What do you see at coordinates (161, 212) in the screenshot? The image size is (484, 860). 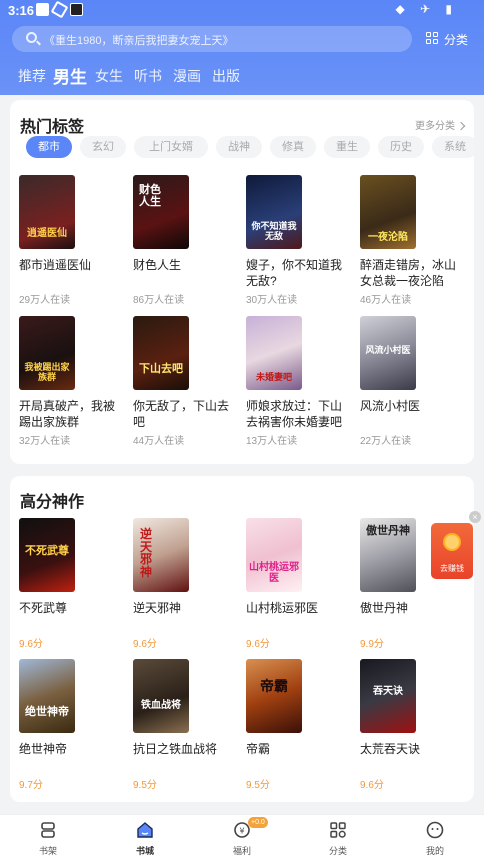 I see `book-cover: 财色人生` at bounding box center [161, 212].